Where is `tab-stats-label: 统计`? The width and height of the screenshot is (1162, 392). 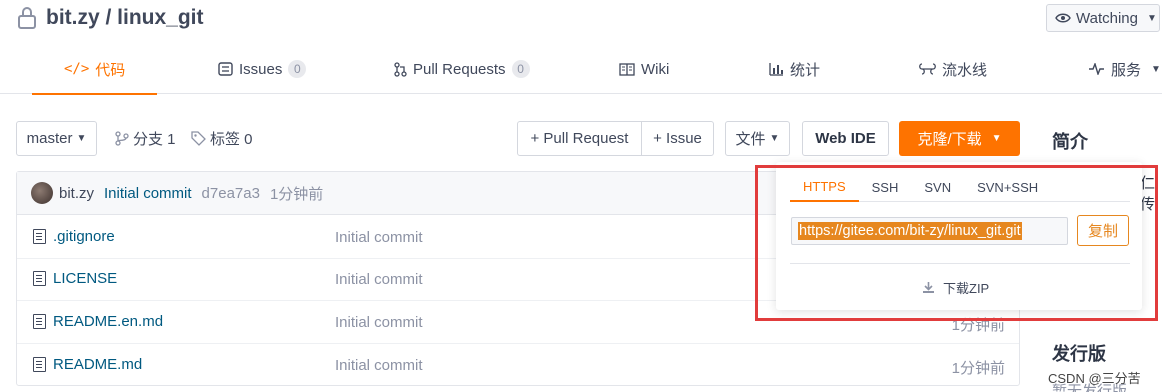 tab-stats-label: 统计 is located at coordinates (805, 70).